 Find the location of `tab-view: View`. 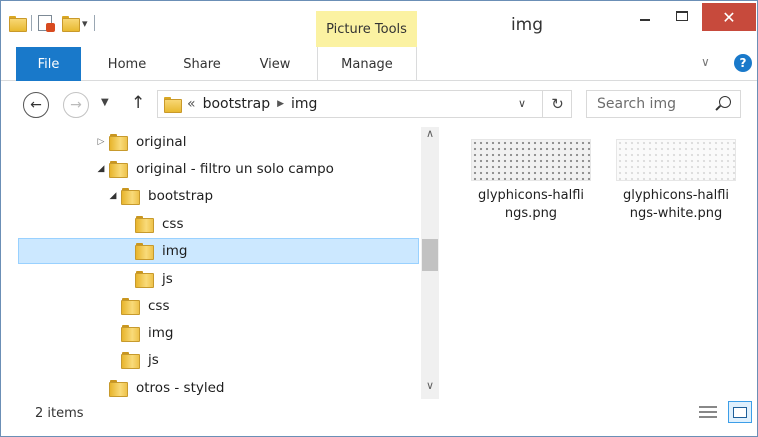

tab-view: View is located at coordinates (275, 64).